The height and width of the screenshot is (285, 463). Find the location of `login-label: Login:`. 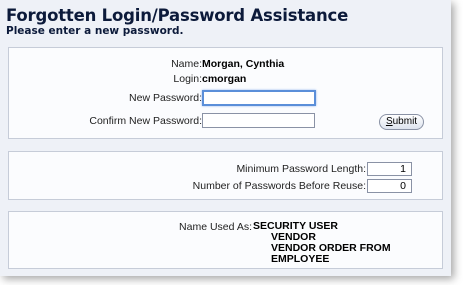

login-label: Login: is located at coordinates (187, 79).